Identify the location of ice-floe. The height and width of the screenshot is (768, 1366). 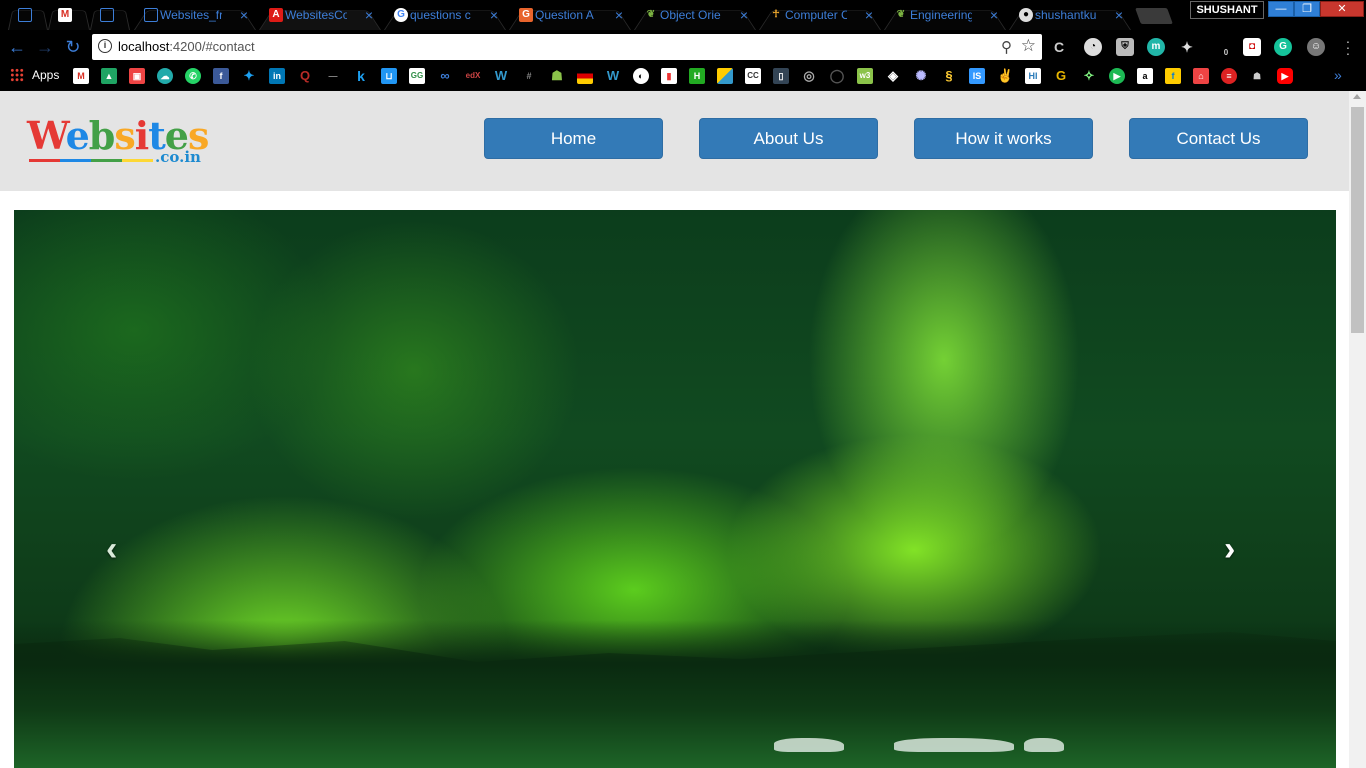
(954, 745).